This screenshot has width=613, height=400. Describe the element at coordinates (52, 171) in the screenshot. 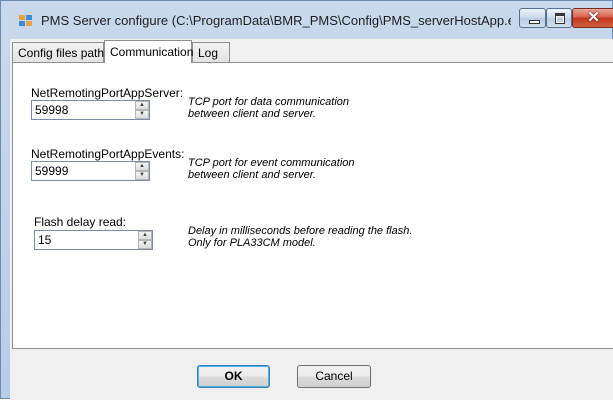

I see `stepper-value: 59999` at that location.